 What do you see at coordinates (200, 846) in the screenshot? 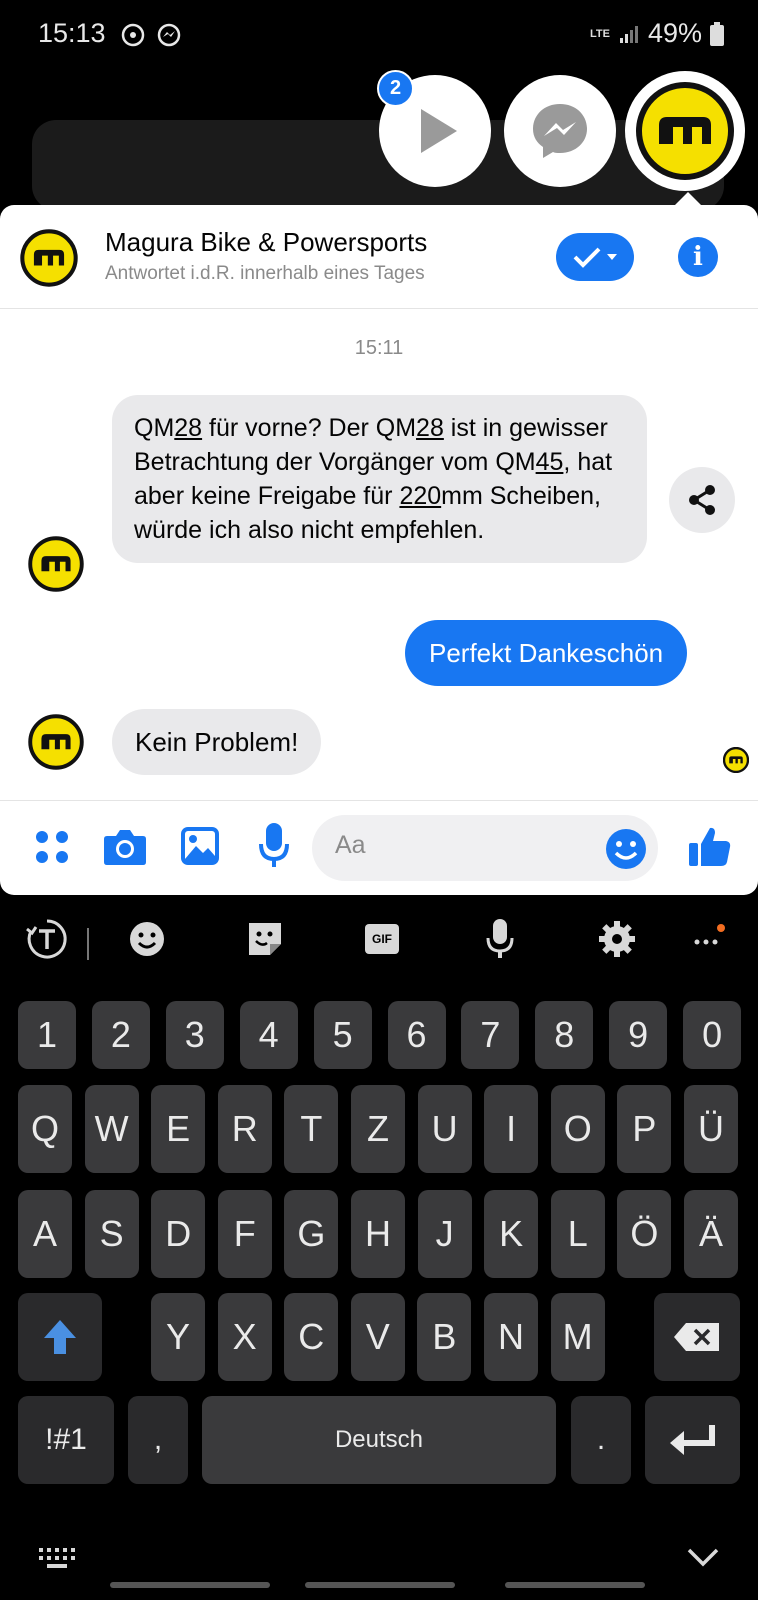
I see `gallery-icon` at bounding box center [200, 846].